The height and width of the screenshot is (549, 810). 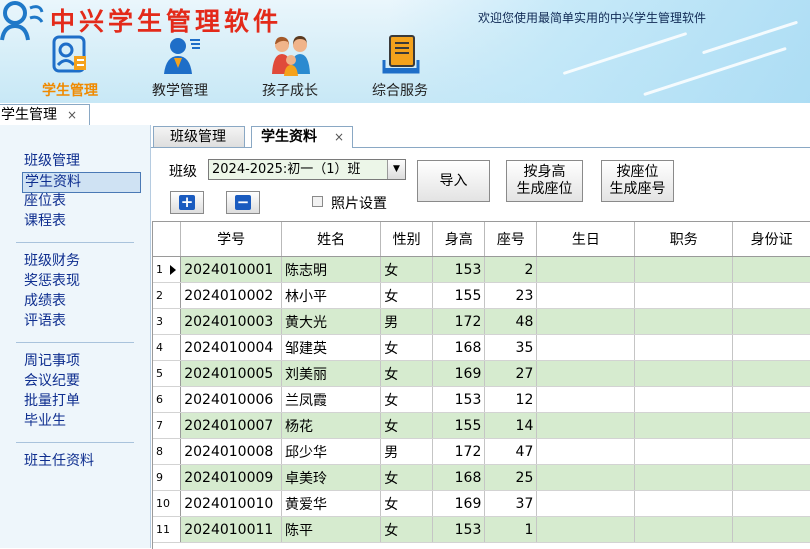 What do you see at coordinates (290, 68) in the screenshot?
I see `nav-child-growth: 孩子成长` at bounding box center [290, 68].